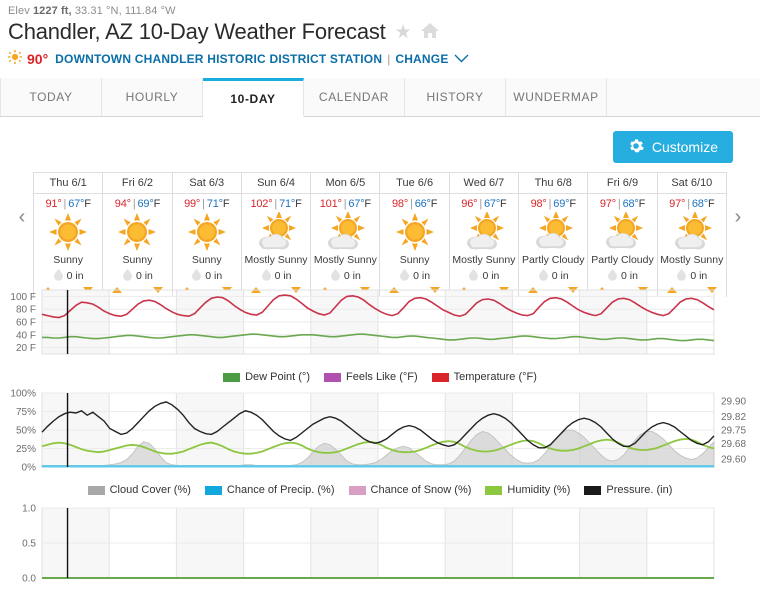 The width and height of the screenshot is (760, 591). What do you see at coordinates (266, 377) in the screenshot?
I see `legend-item-temperature: Dew Point (°)` at bounding box center [266, 377].